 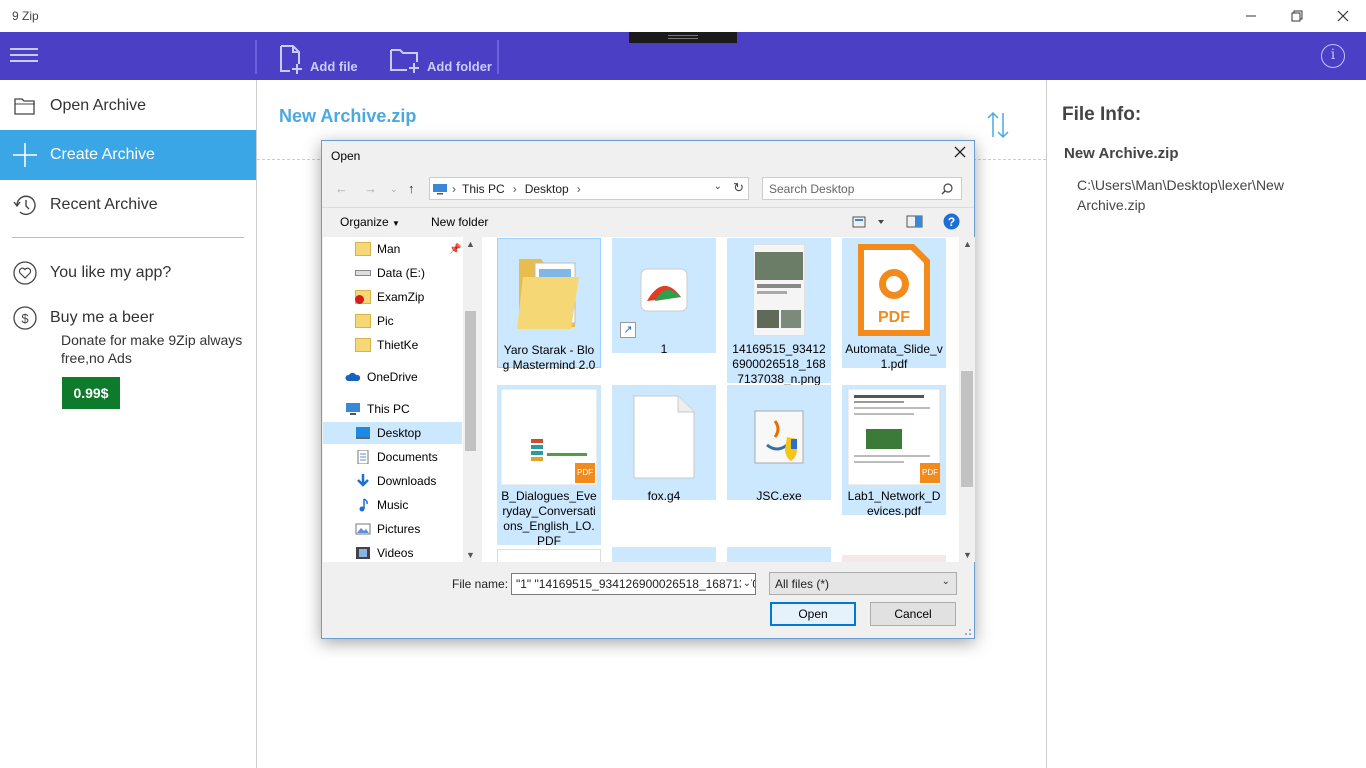 I want to click on image-thumbnail, so click(x=779, y=290).